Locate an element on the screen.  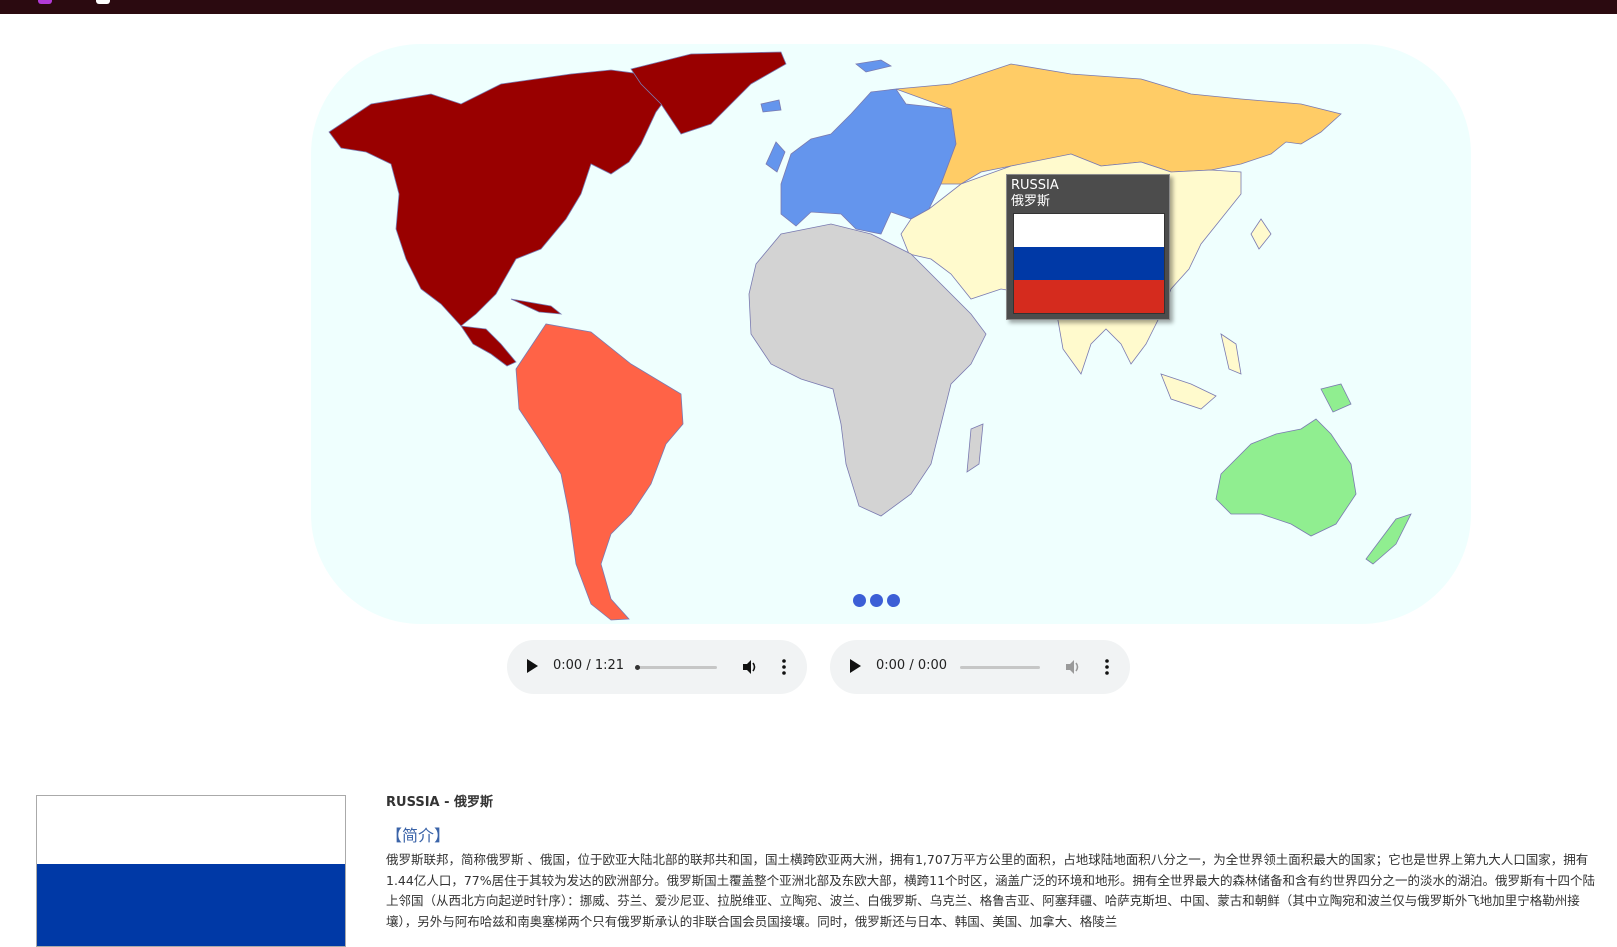
region-oceania is located at coordinates (1313, 474).